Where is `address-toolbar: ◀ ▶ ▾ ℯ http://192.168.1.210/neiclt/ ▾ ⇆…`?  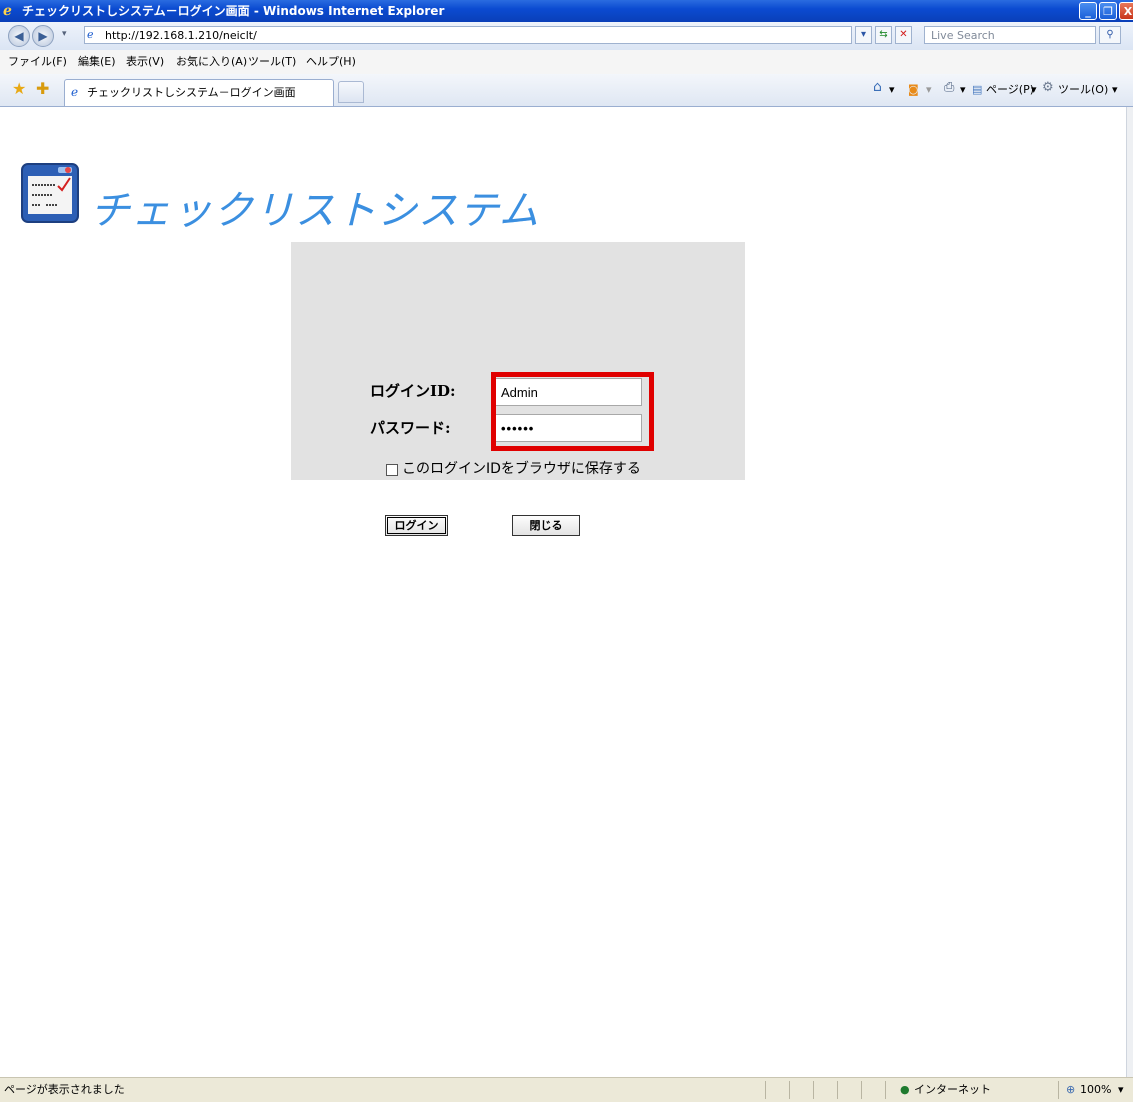
address-toolbar: ◀ ▶ ▾ ℯ http://192.168.1.210/neiclt/ ▾ ⇆… is located at coordinates (566, 36).